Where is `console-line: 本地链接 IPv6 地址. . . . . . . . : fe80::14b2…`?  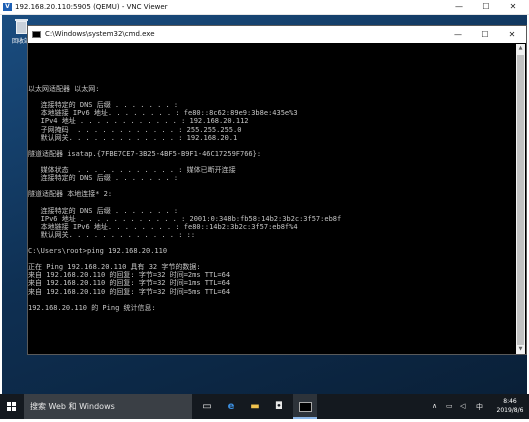 console-line: 本地链接 IPv6 地址. . . . . . . . : fe80::14b2… is located at coordinates (163, 226).